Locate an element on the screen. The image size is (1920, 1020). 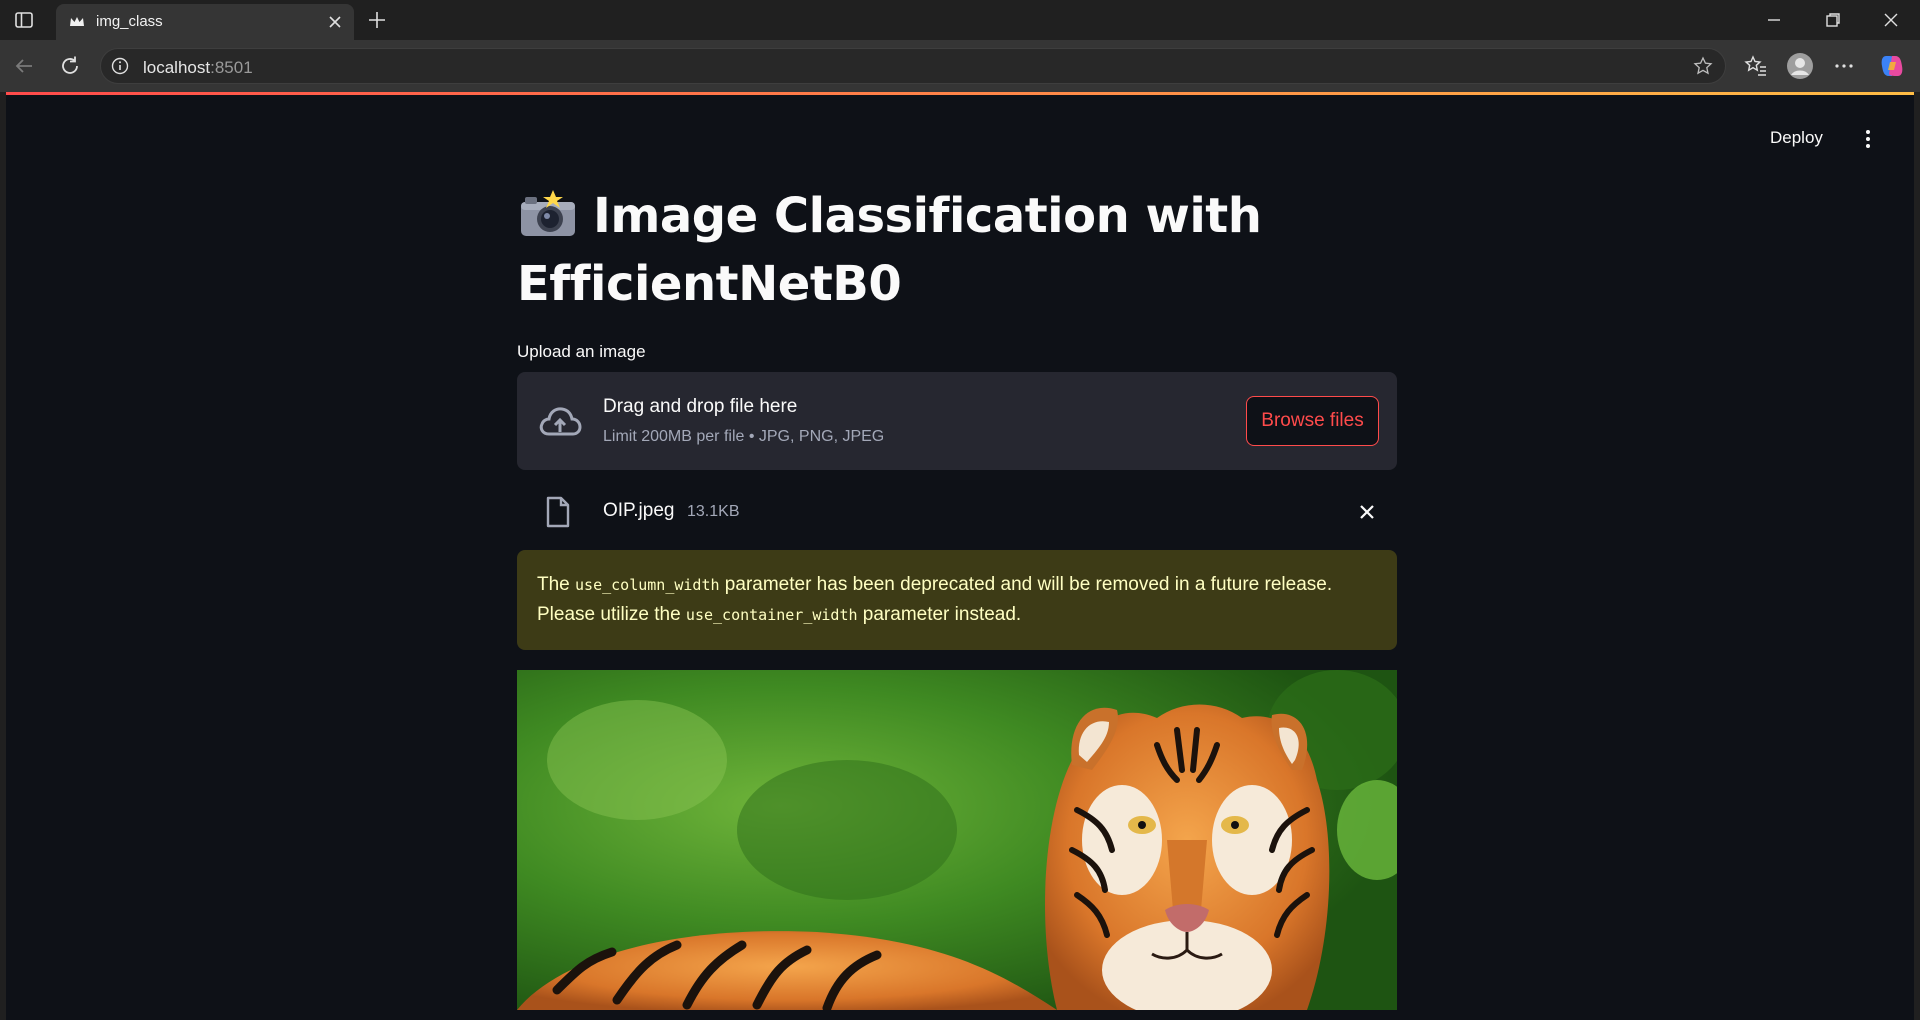
code-use-column-width: use_column_width is located at coordinates (647, 585).